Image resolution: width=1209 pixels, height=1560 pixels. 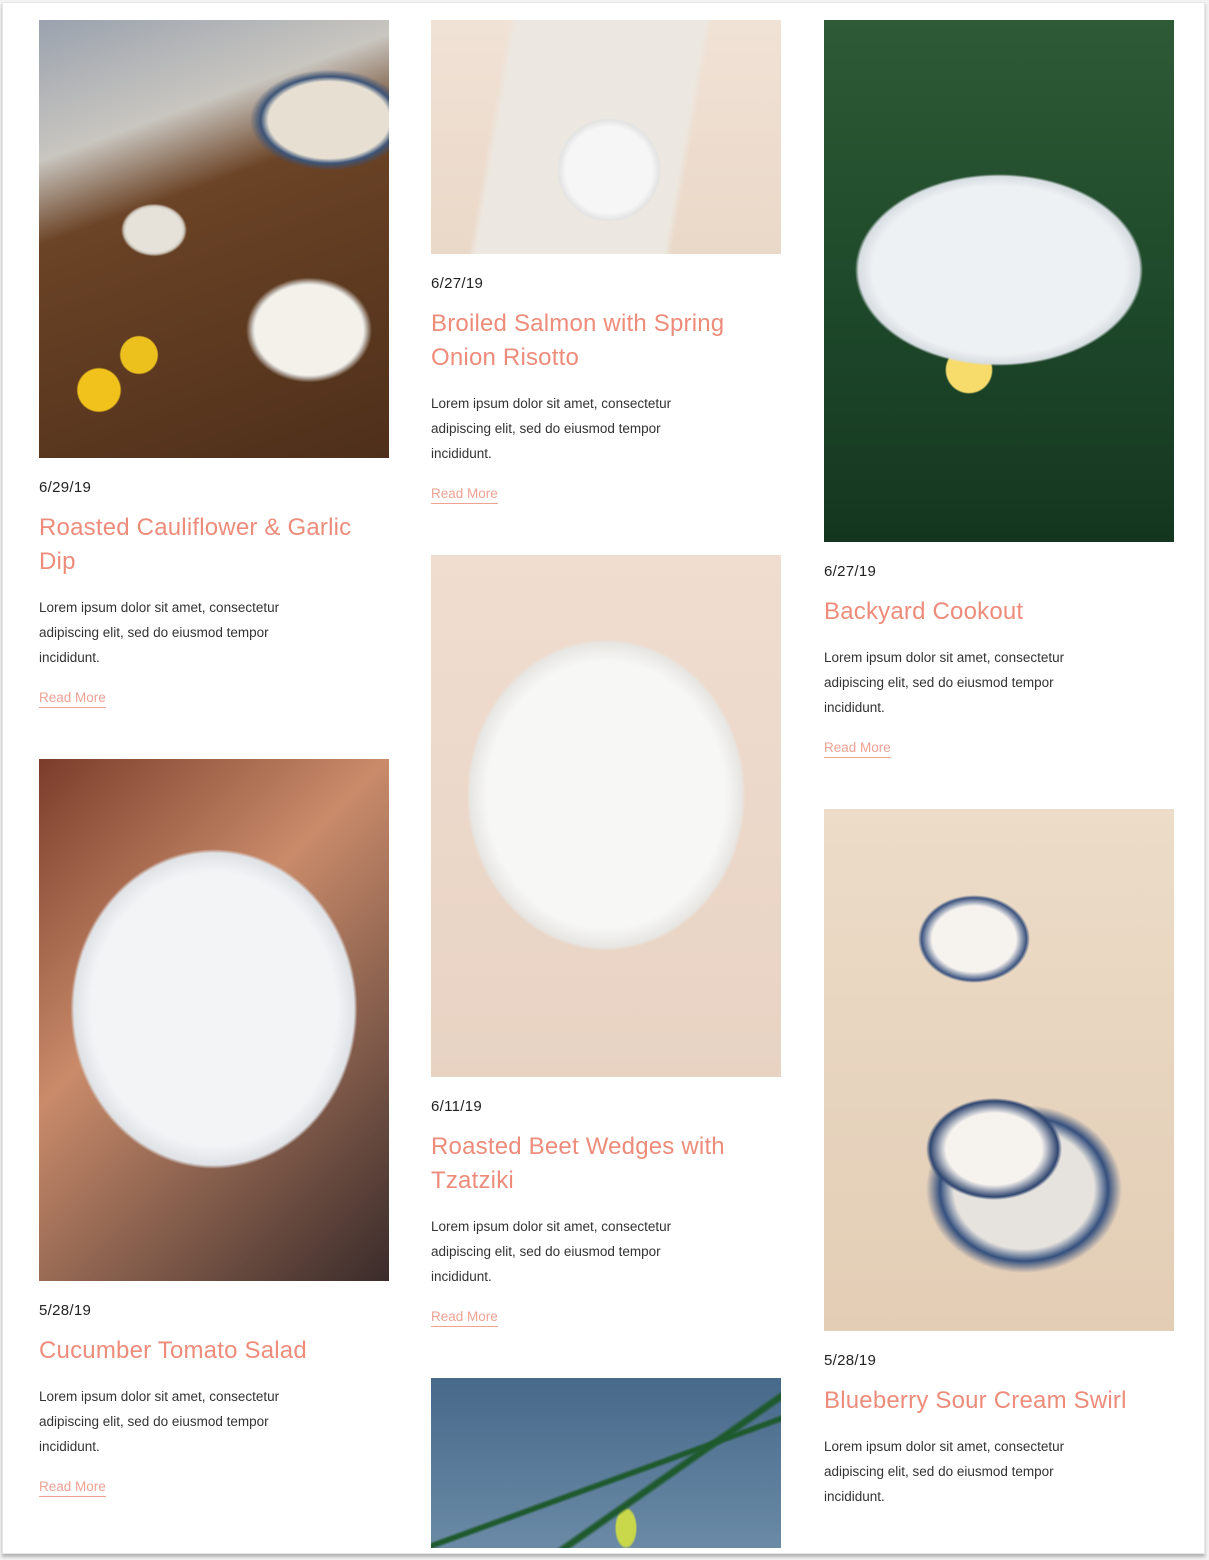 What do you see at coordinates (457, 1106) in the screenshot?
I see `post-date: 6/11/19` at bounding box center [457, 1106].